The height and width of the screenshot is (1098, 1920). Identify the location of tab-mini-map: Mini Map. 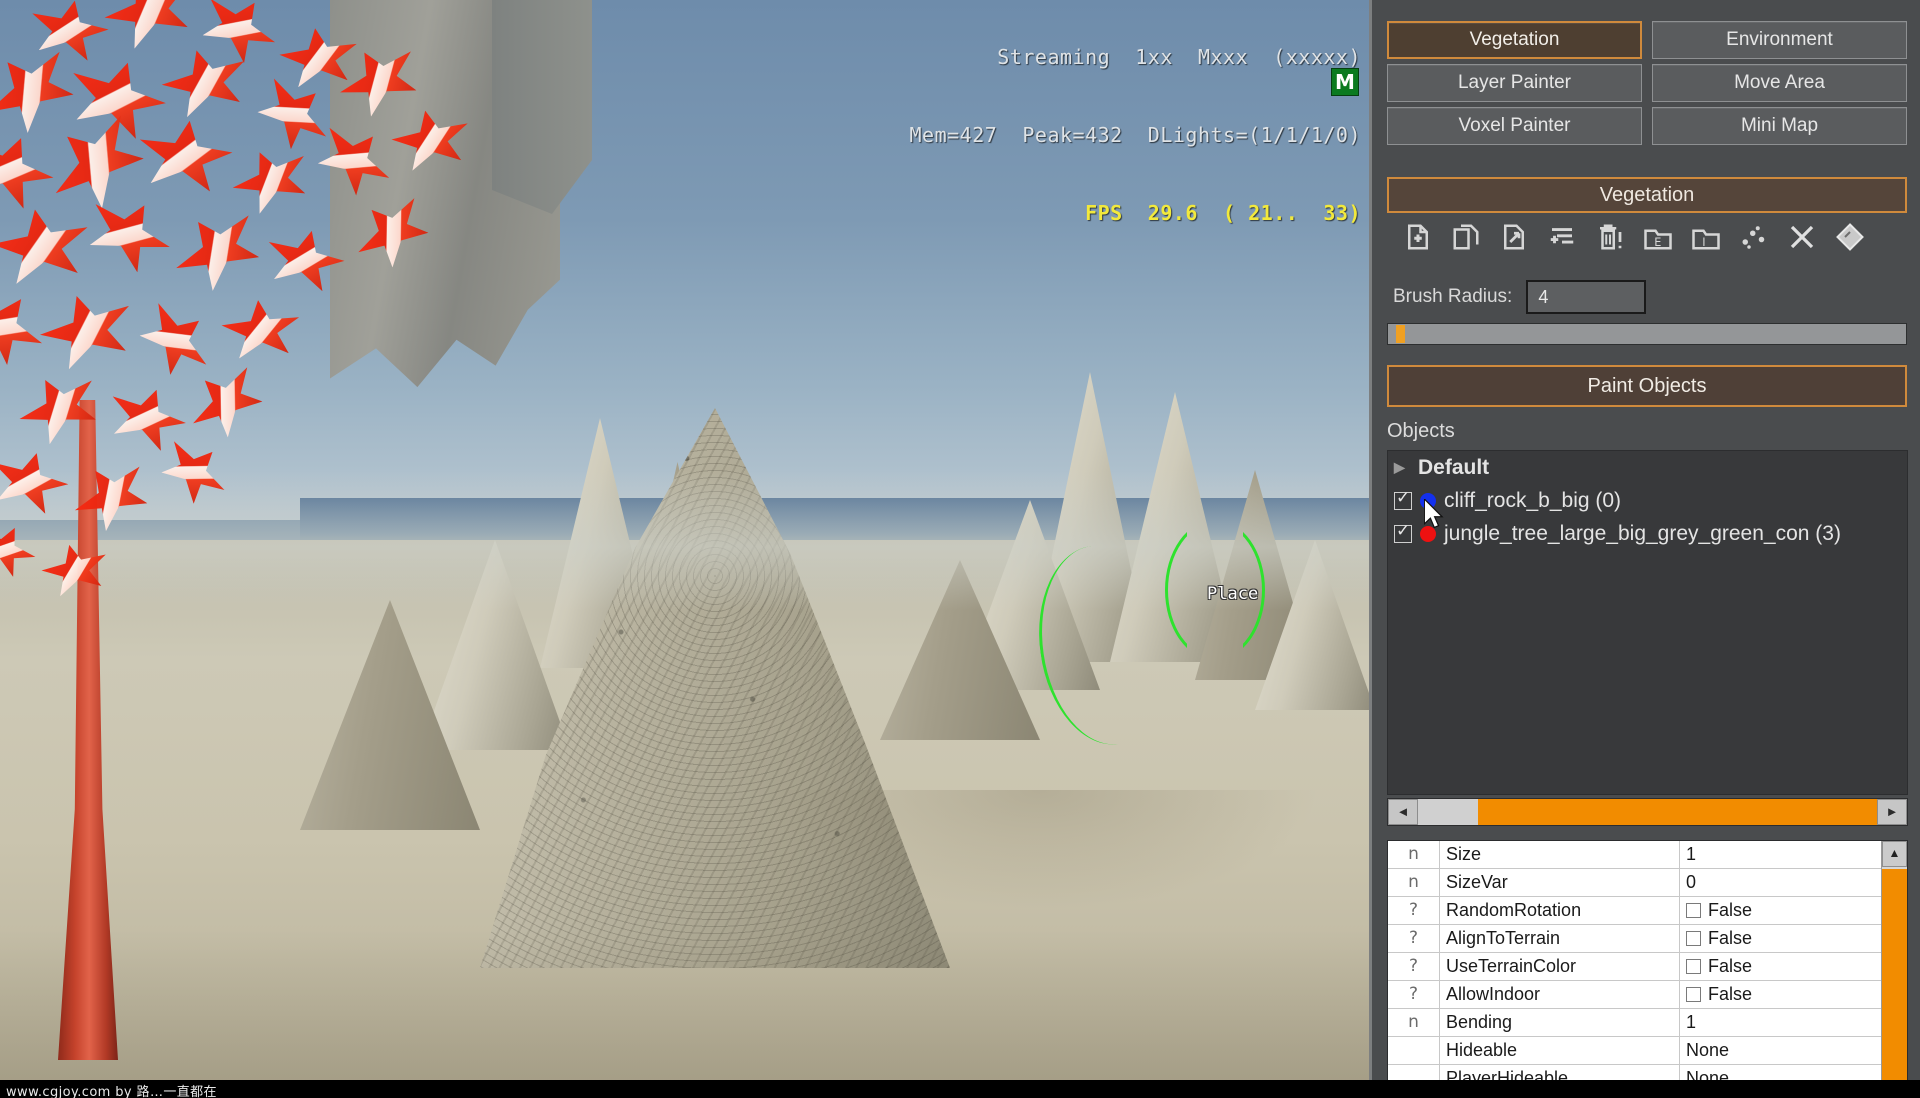
(1779, 126).